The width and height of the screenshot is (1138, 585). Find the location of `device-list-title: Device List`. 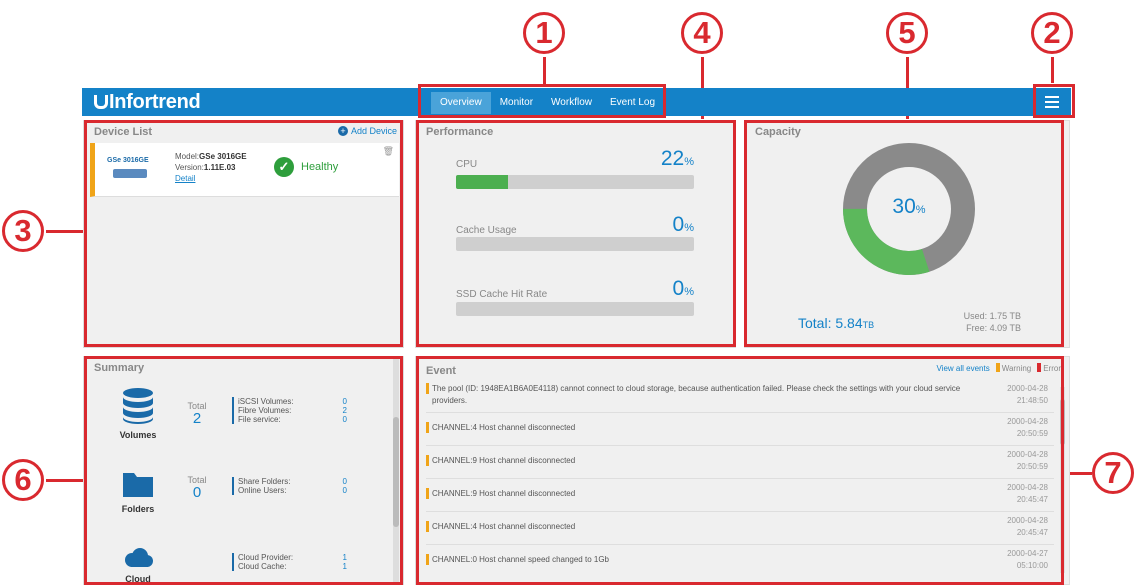

device-list-title: Device List is located at coordinates (123, 132).